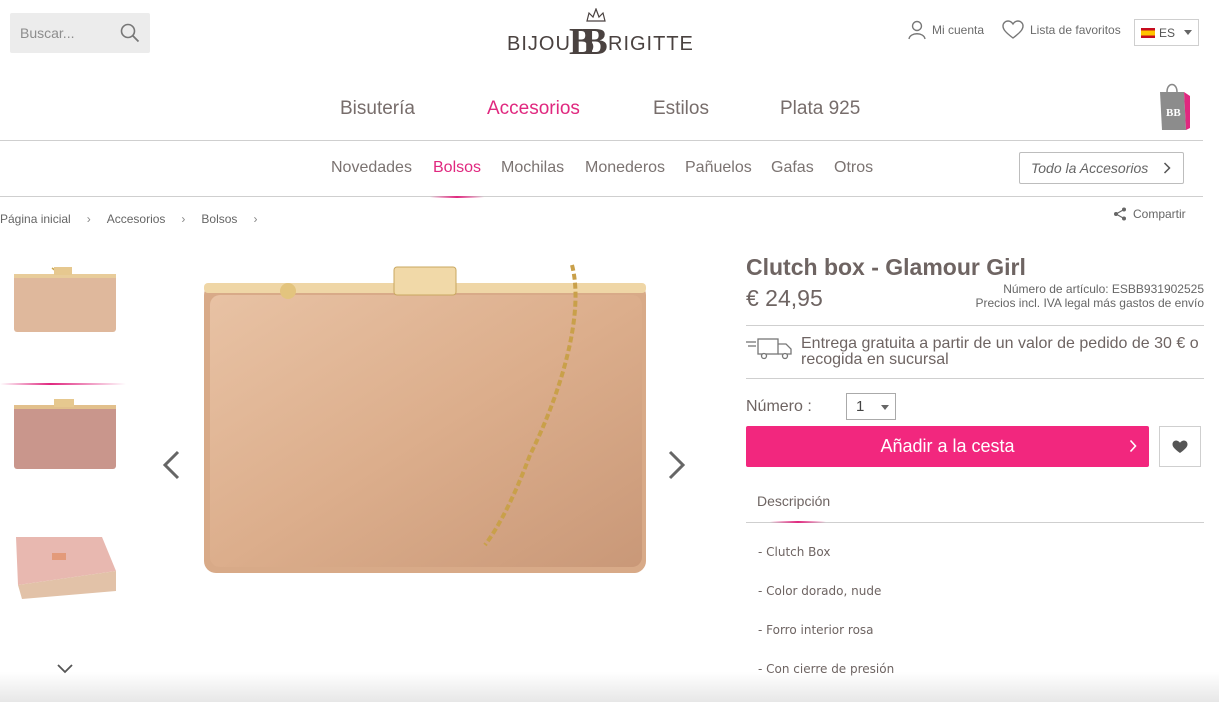 The image size is (1219, 702). I want to click on share-button: Compartir, so click(1149, 214).